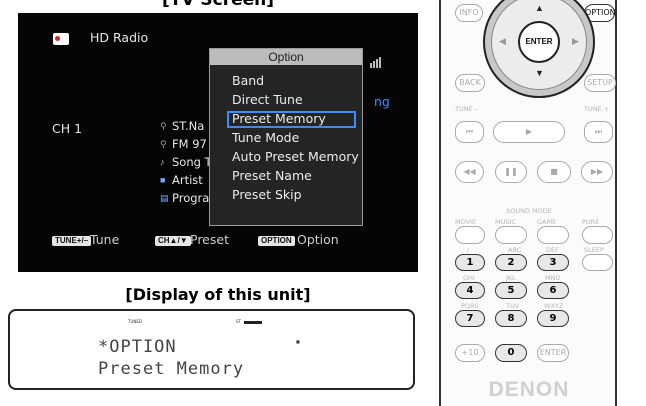 This screenshot has height=406, width=646. What do you see at coordinates (298, 341) in the screenshot?
I see `display-indicator: ■` at bounding box center [298, 341].